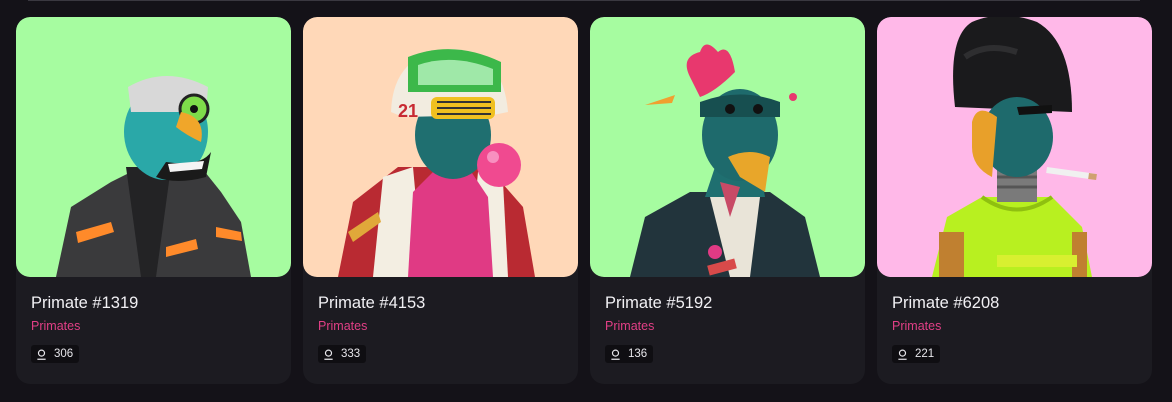 Image resolution: width=1172 pixels, height=402 pixels. I want to click on owner-count: 333, so click(351, 354).